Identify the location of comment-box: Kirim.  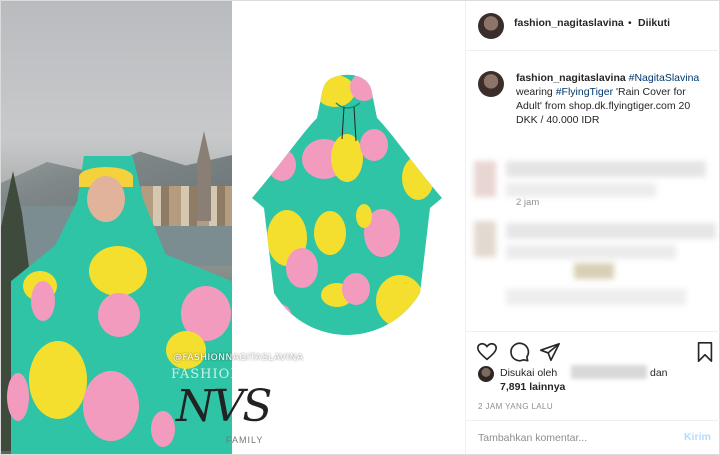
(593, 437).